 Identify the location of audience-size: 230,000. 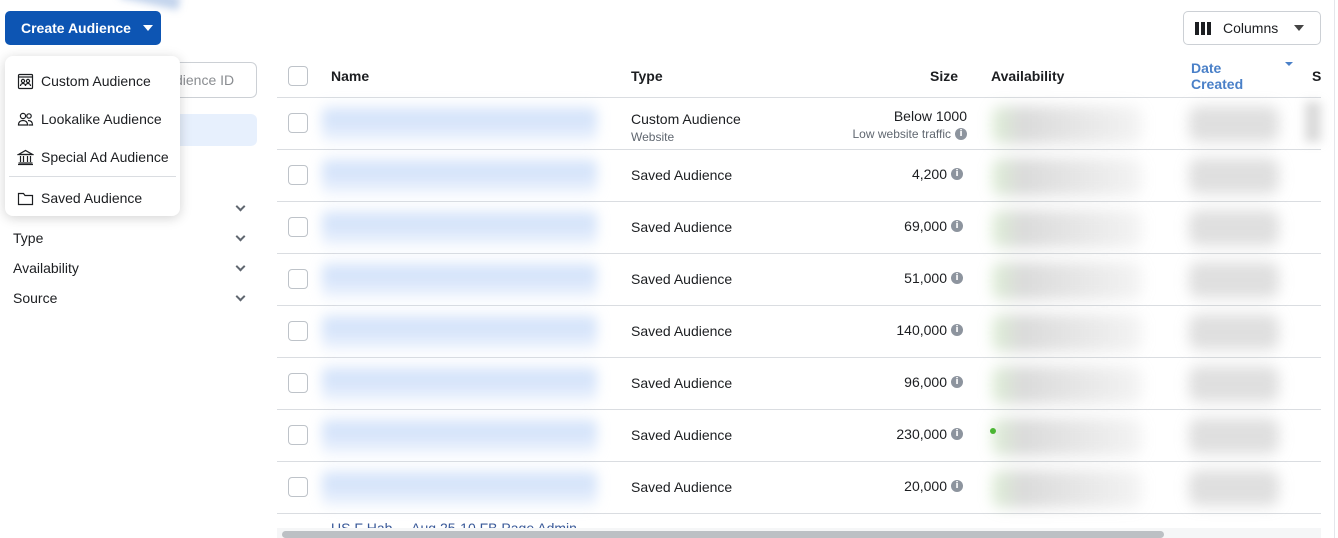
(921, 434).